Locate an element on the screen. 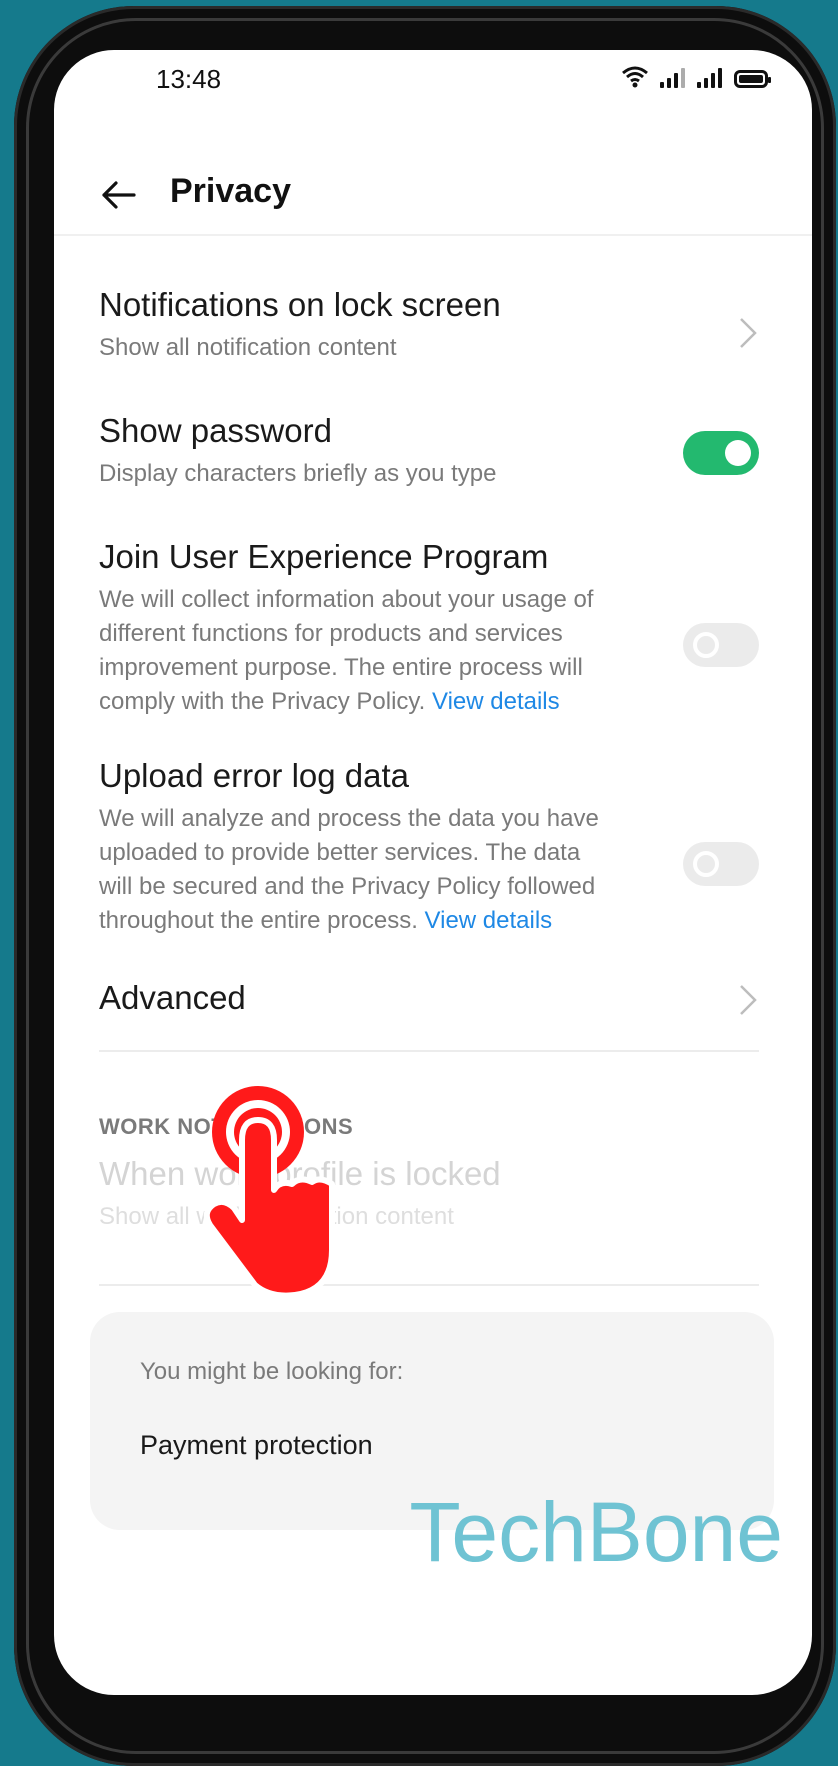  show-password-toggle is located at coordinates (721, 453).